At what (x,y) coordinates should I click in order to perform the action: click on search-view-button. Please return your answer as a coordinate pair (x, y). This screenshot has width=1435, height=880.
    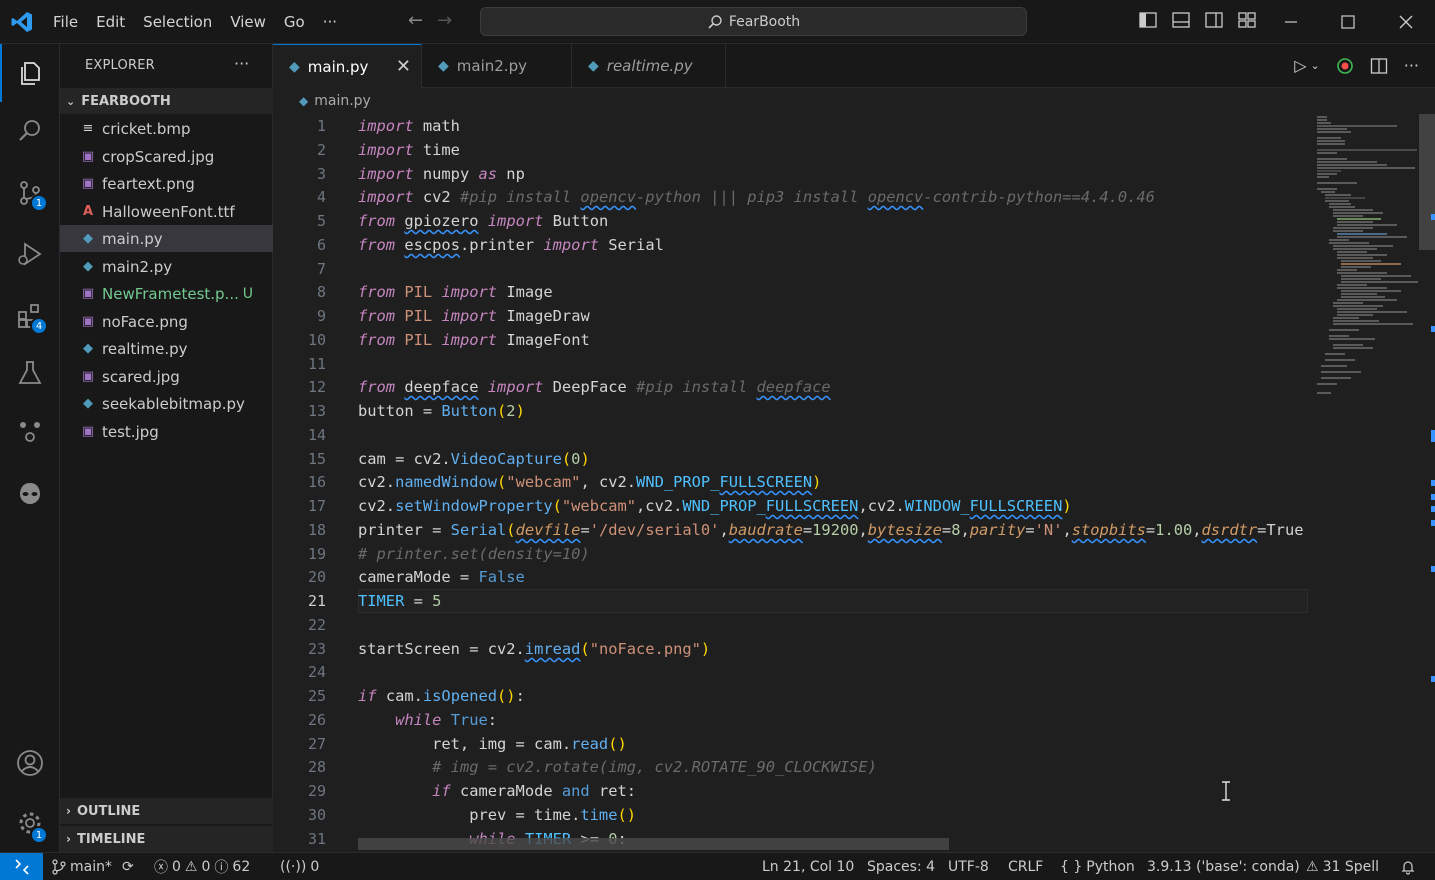
    Looking at the image, I should click on (30, 131).